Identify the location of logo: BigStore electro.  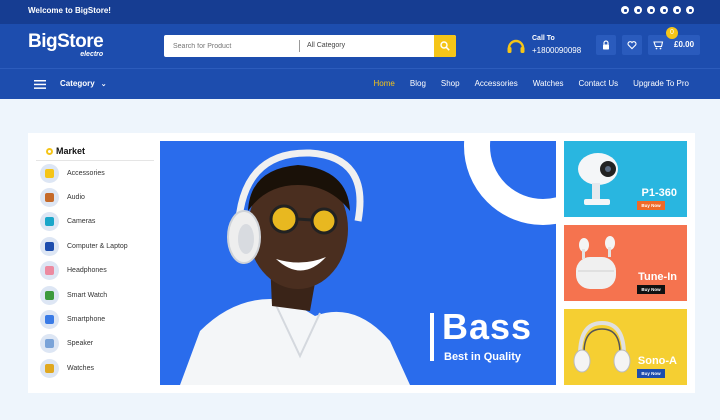
(66, 45).